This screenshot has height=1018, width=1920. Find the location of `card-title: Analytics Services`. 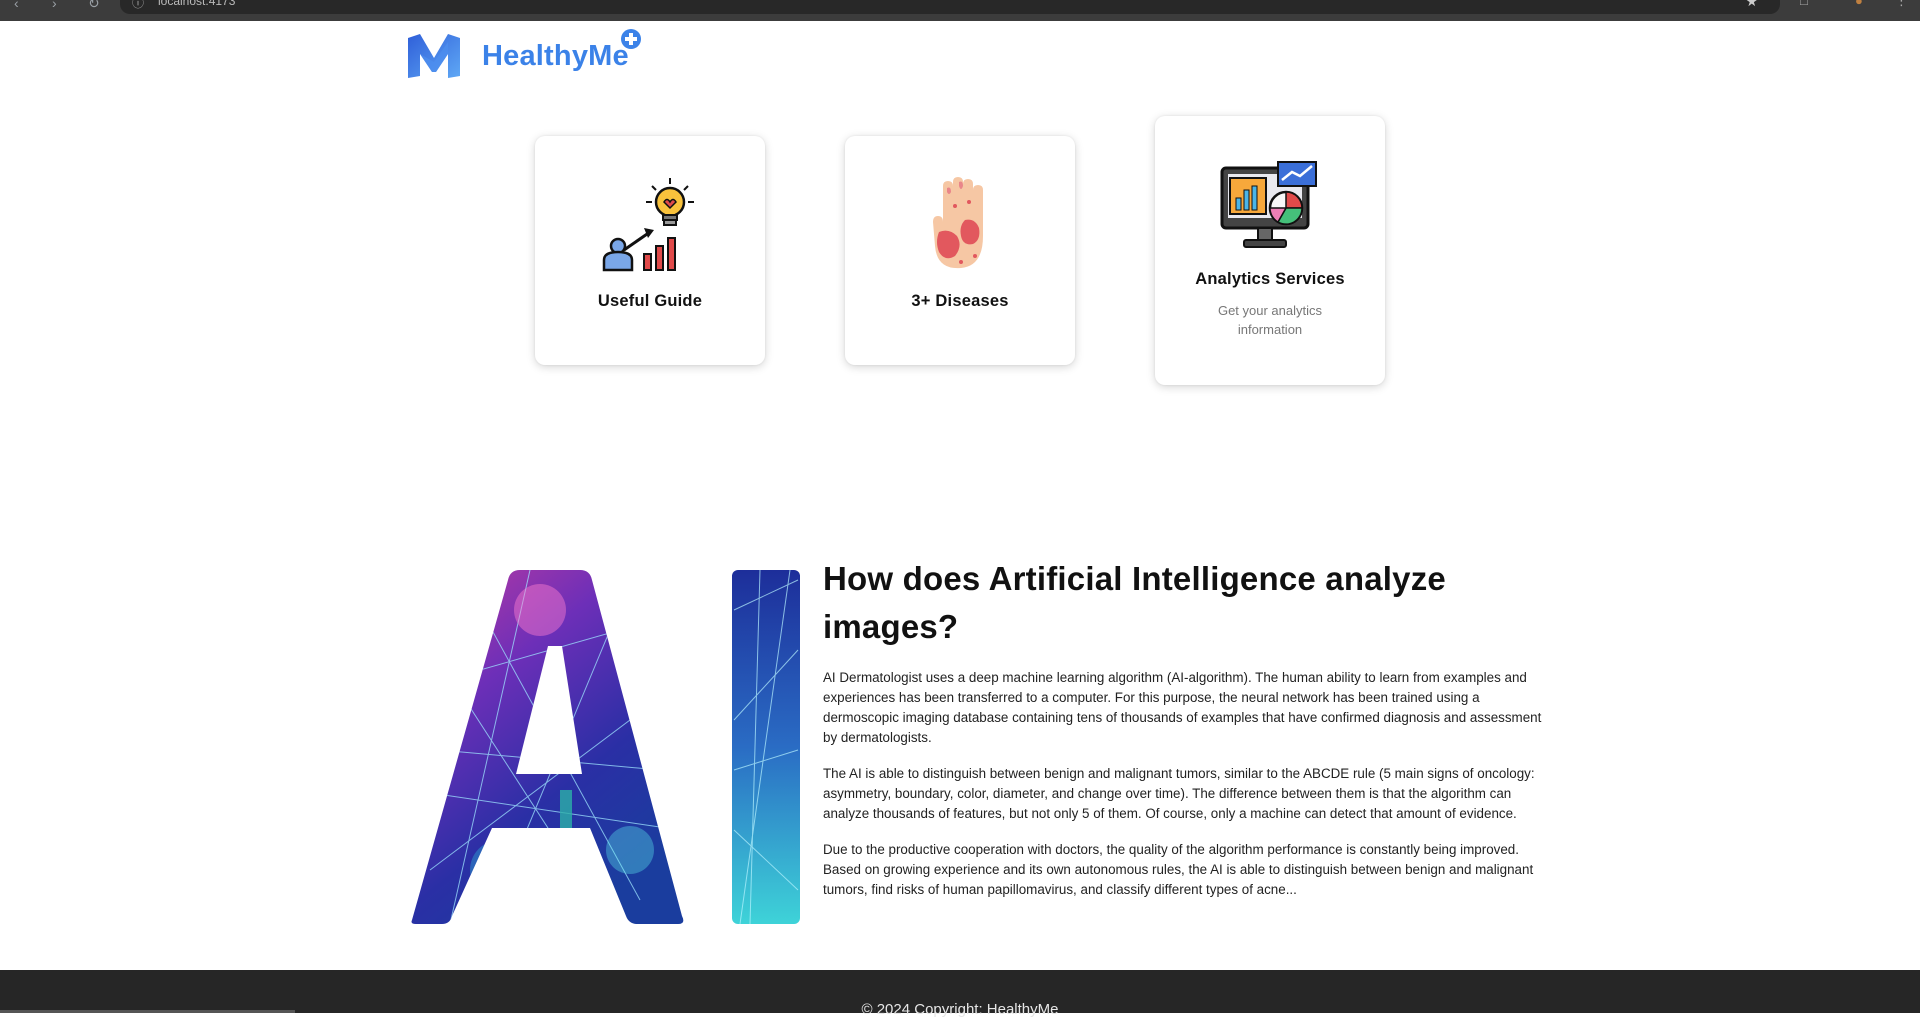

card-title: Analytics Services is located at coordinates (1270, 279).